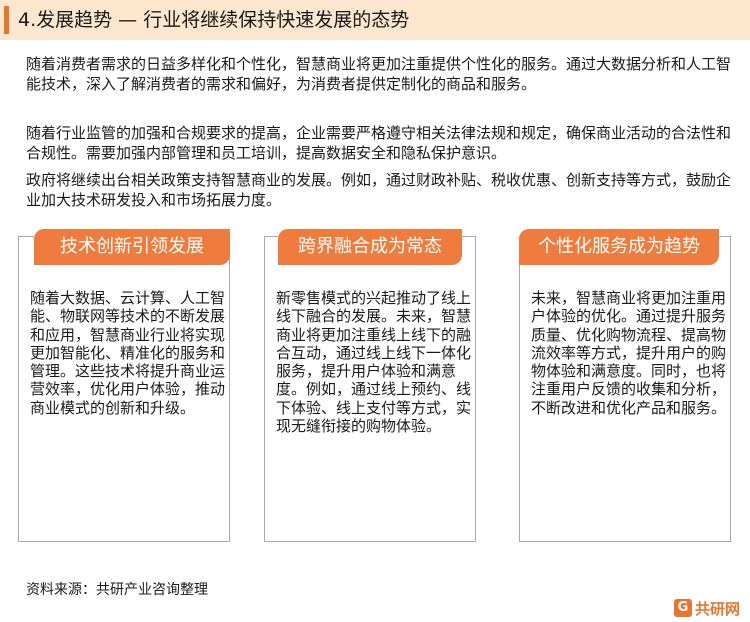 The image size is (750, 622). What do you see at coordinates (117, 590) in the screenshot?
I see `source-note: 资料来源：共研产业咨询整理` at bounding box center [117, 590].